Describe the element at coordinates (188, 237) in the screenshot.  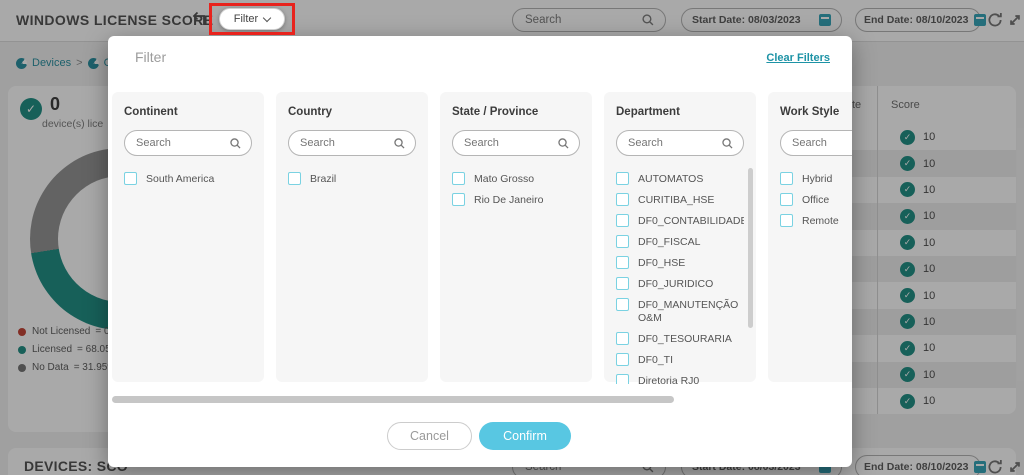
I see `filter-column-continent: Continent South America` at that location.